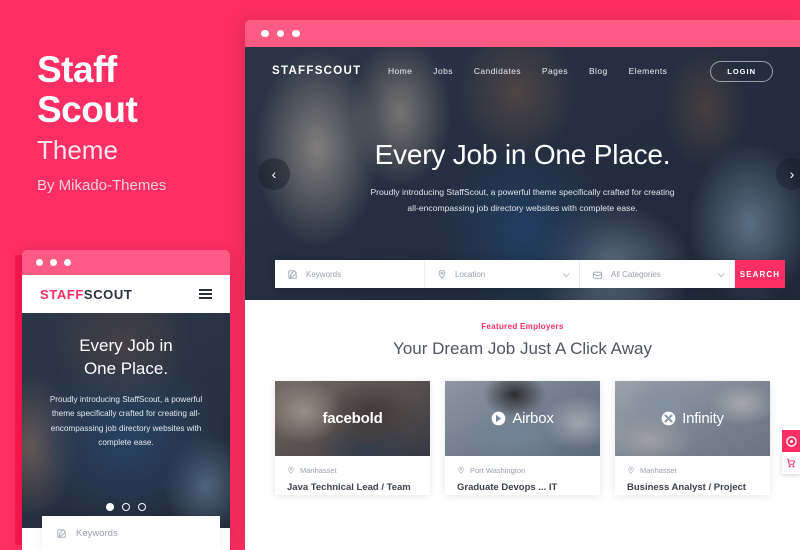 The height and width of the screenshot is (550, 800). Describe the element at coordinates (77, 69) in the screenshot. I see `promo-title-line1: Staff` at that location.